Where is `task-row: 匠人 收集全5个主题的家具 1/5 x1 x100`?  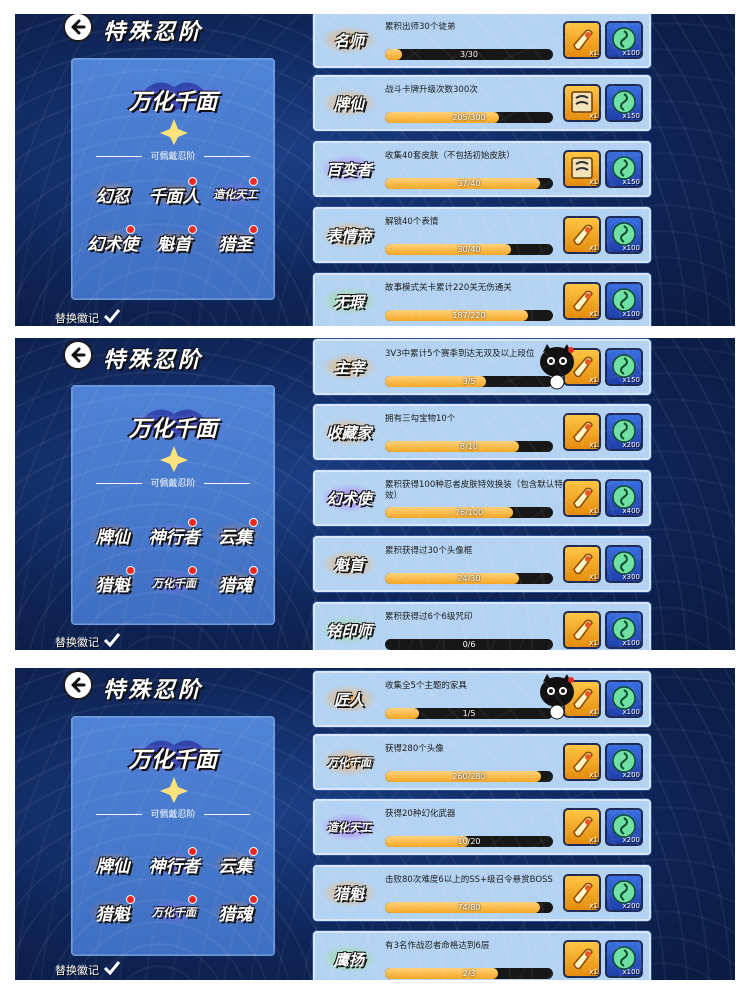
task-row: 匠人 收集全5个主题的家具 1/5 x1 x100 is located at coordinates (482, 699).